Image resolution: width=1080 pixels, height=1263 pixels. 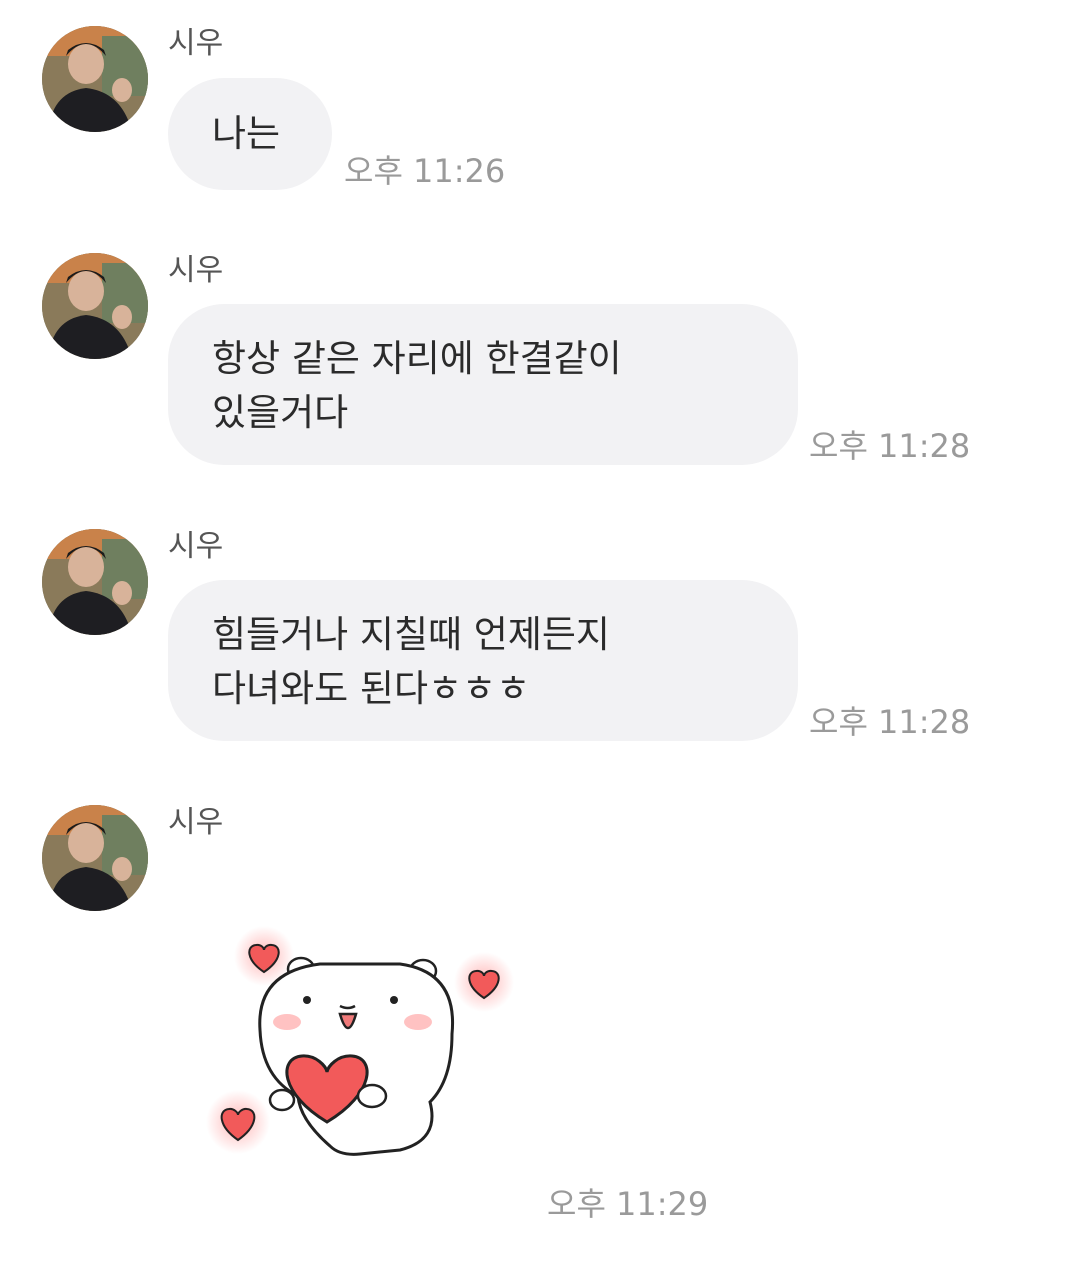 What do you see at coordinates (250, 134) in the screenshot?
I see `message-bubble: 나는` at bounding box center [250, 134].